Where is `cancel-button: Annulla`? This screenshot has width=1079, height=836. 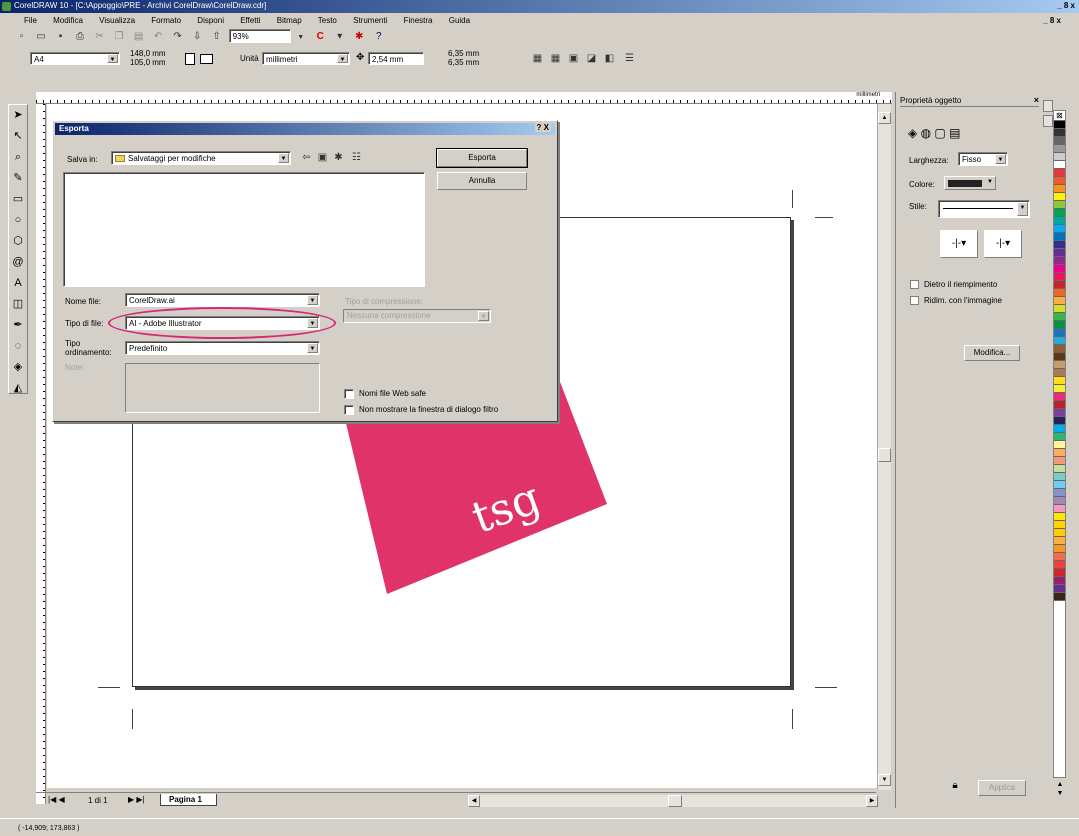
cancel-button: Annulla is located at coordinates (482, 181).